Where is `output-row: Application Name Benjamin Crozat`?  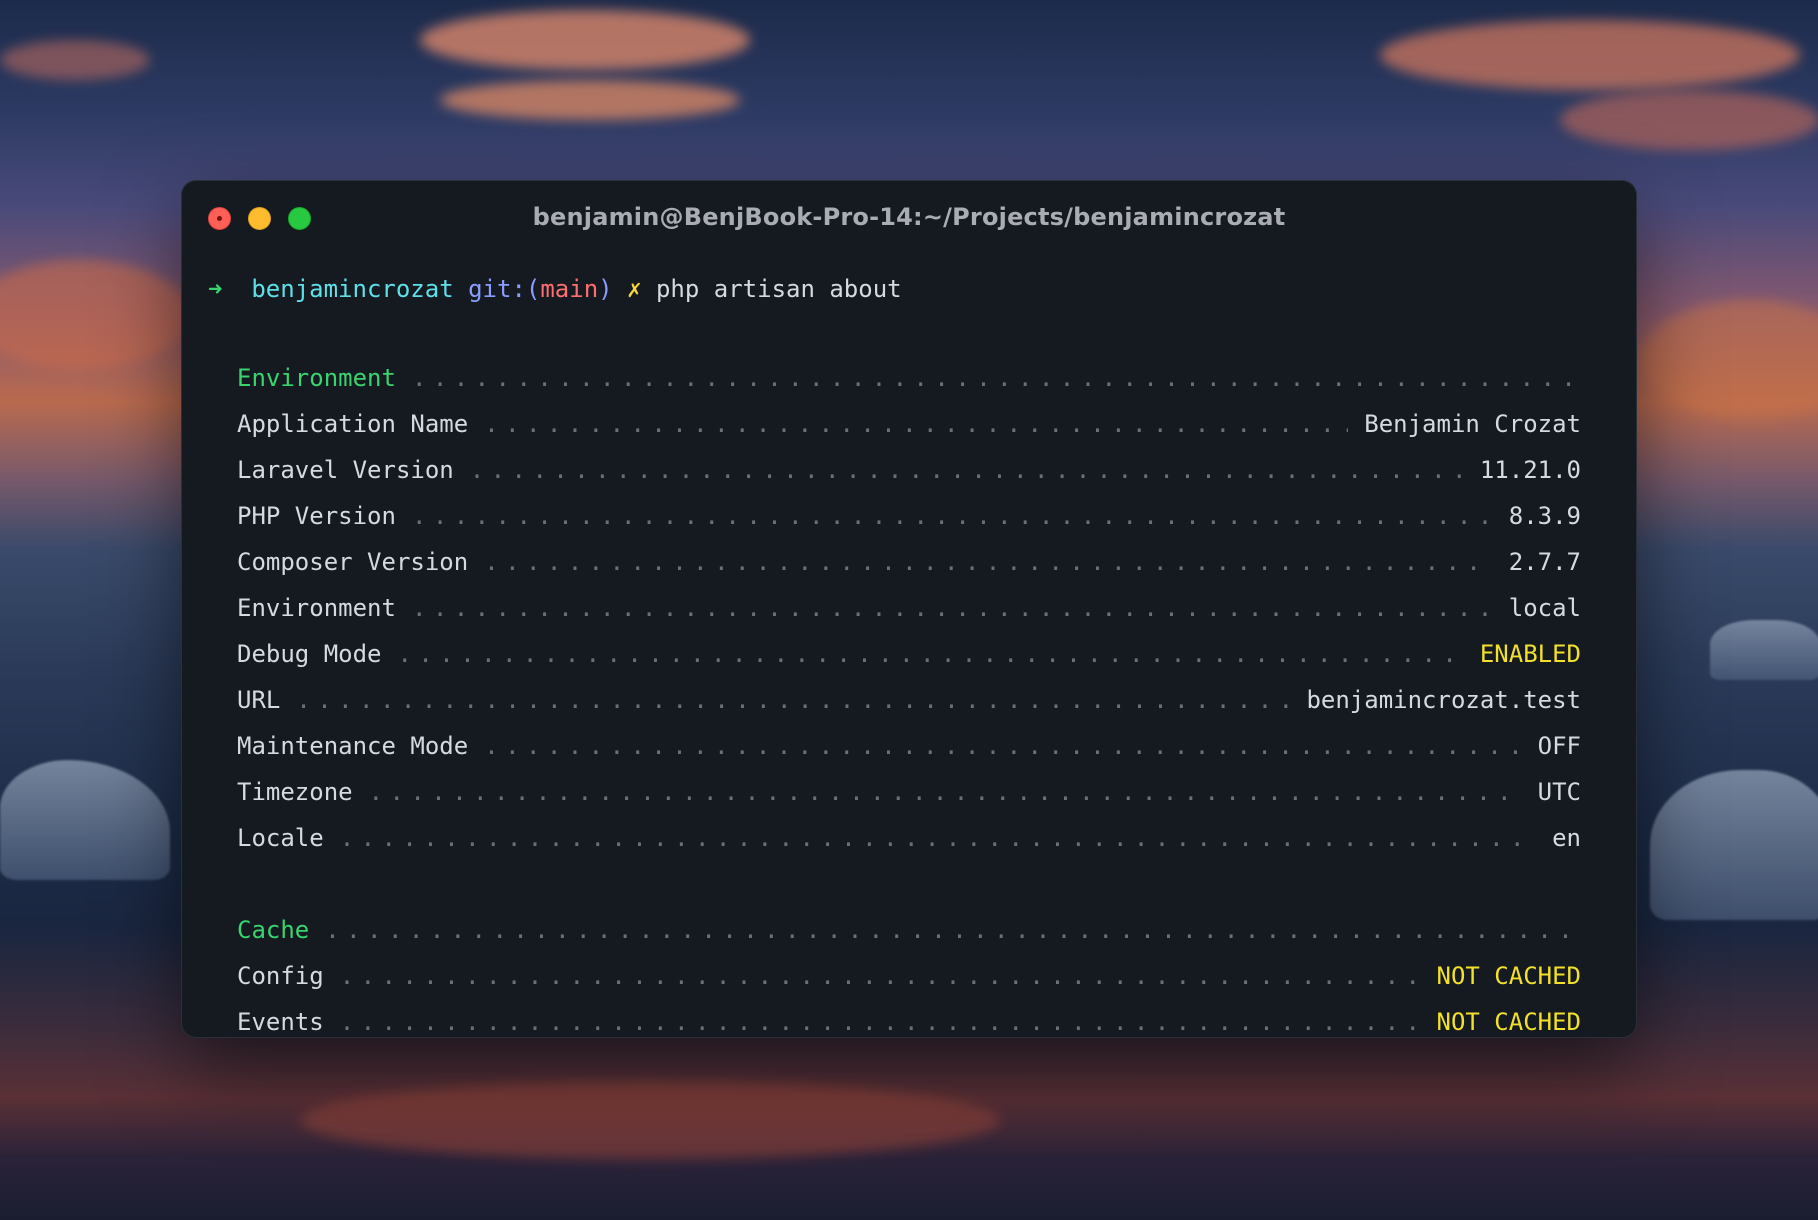
output-row: Application Name Benjamin Crozat is located at coordinates (909, 424).